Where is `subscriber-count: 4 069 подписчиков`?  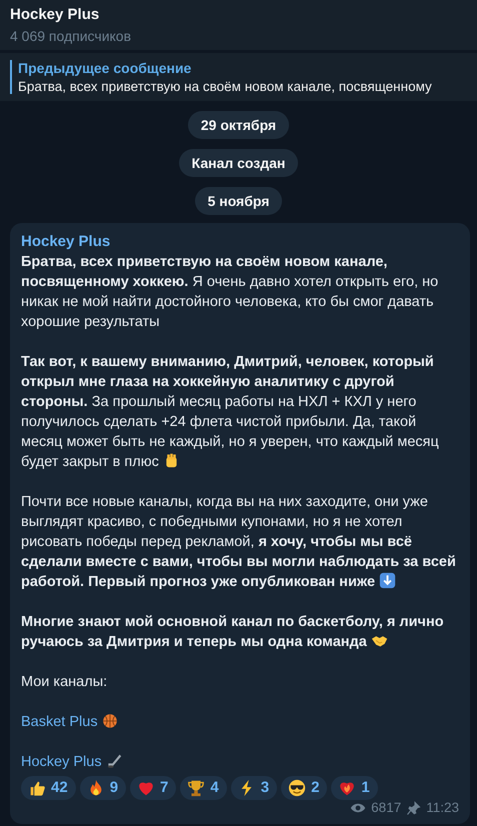
subscriber-count: 4 069 подписчиков is located at coordinates (71, 36).